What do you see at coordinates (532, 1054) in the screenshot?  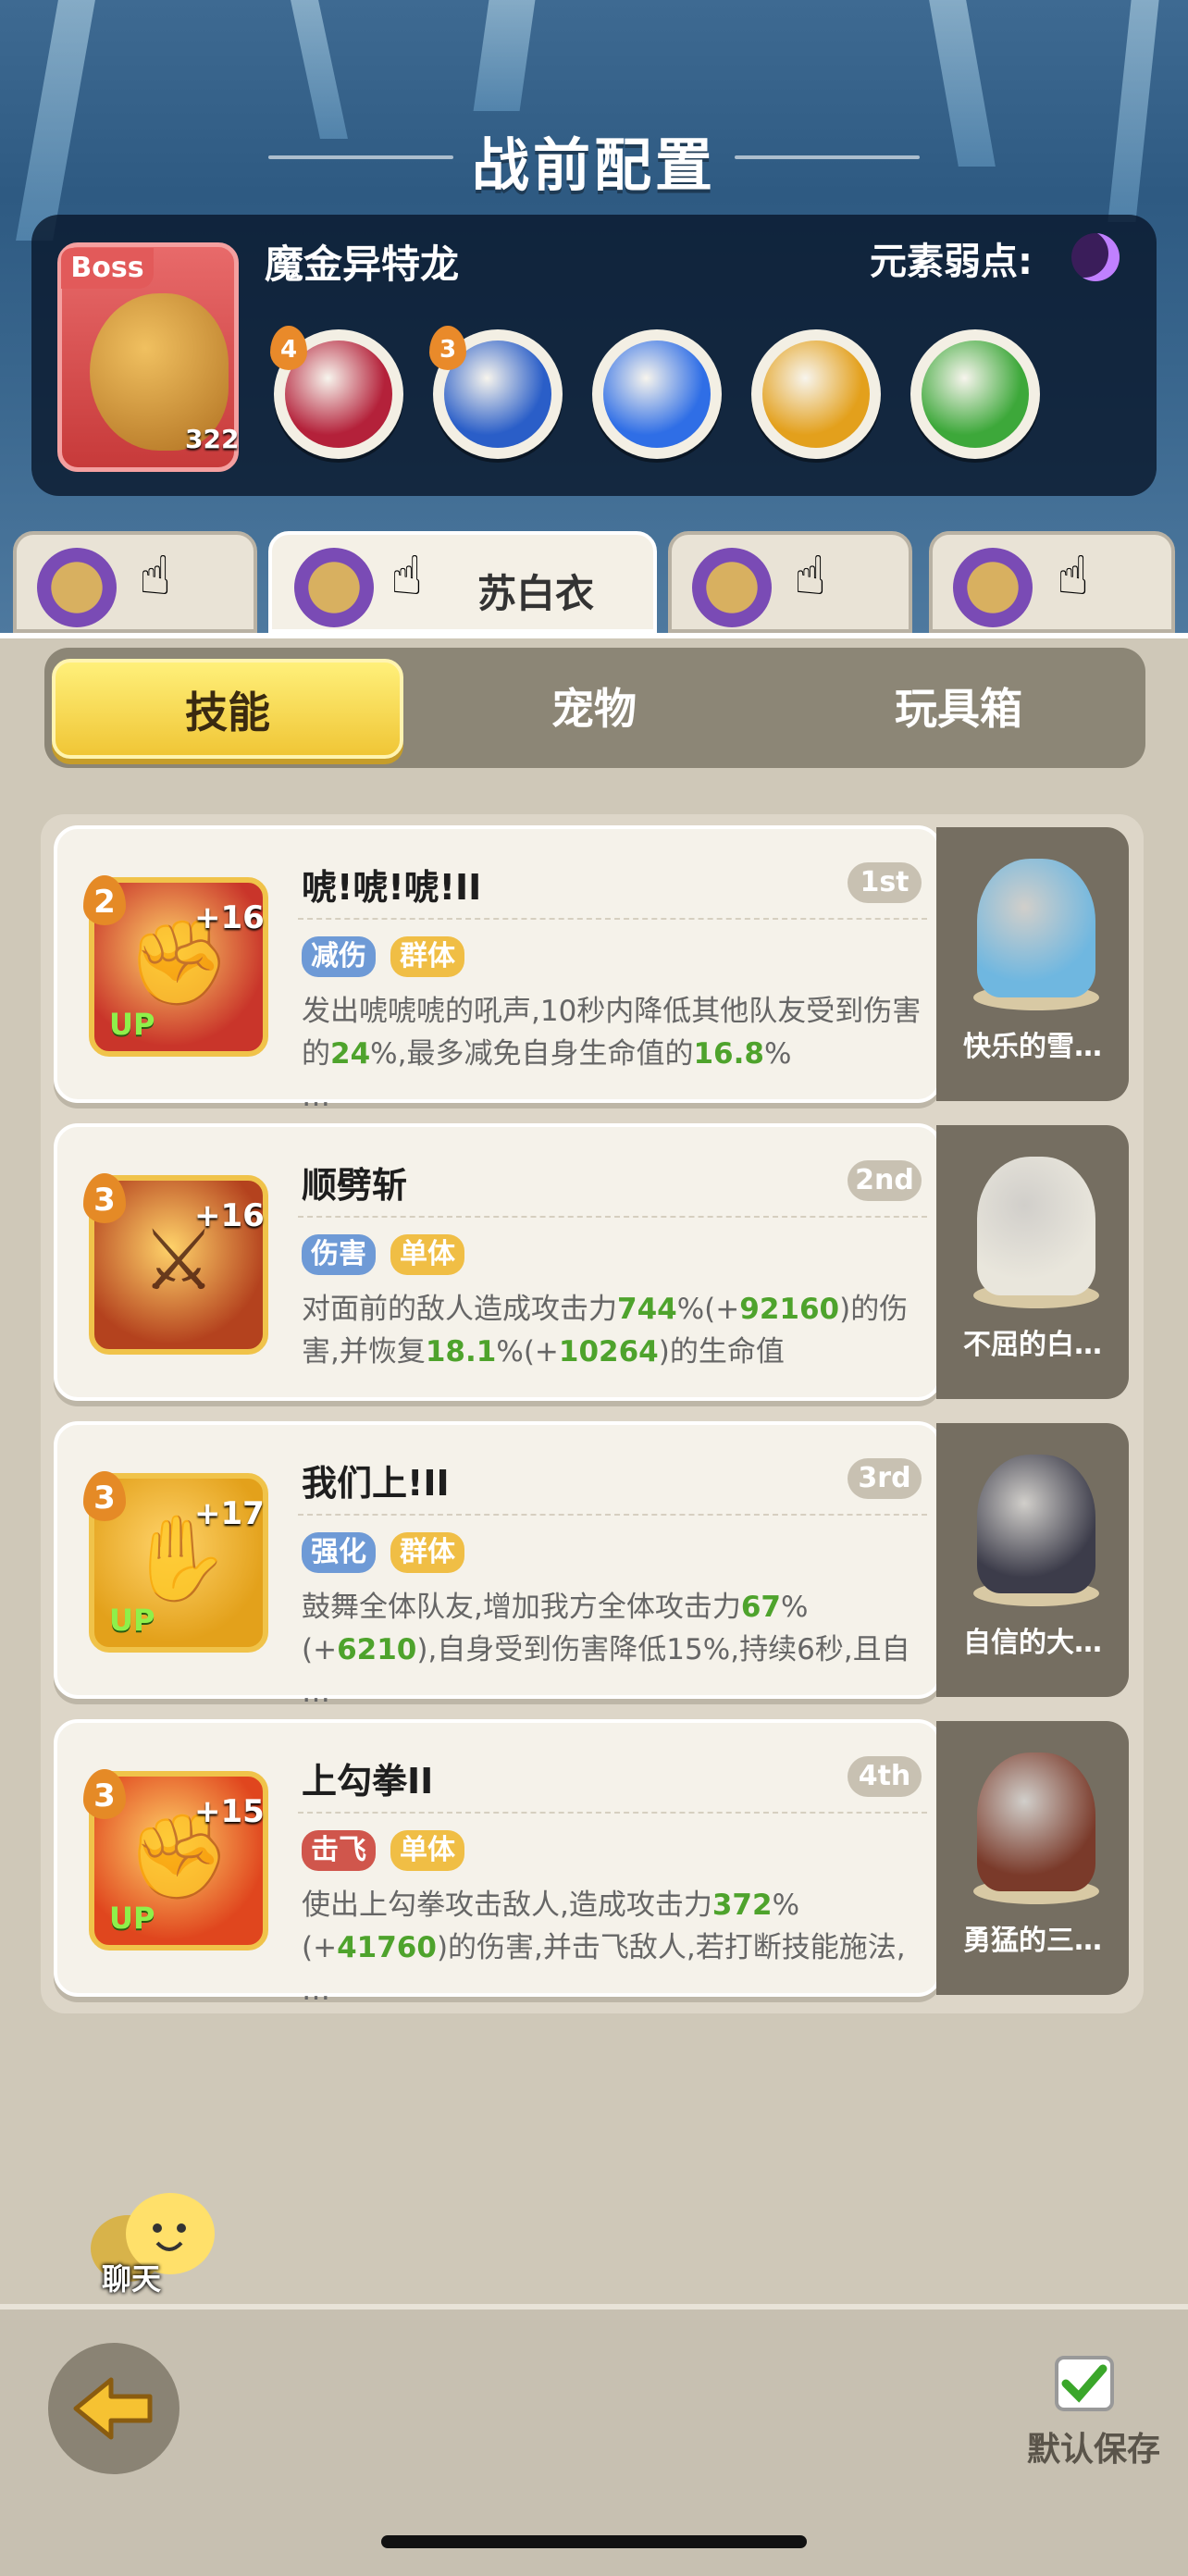 I see `description-part: %,最多减免自身生命值的` at bounding box center [532, 1054].